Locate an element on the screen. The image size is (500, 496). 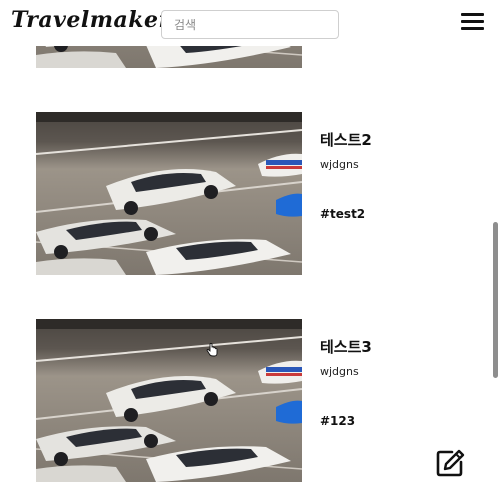
write-post-button is located at coordinates (450, 463).